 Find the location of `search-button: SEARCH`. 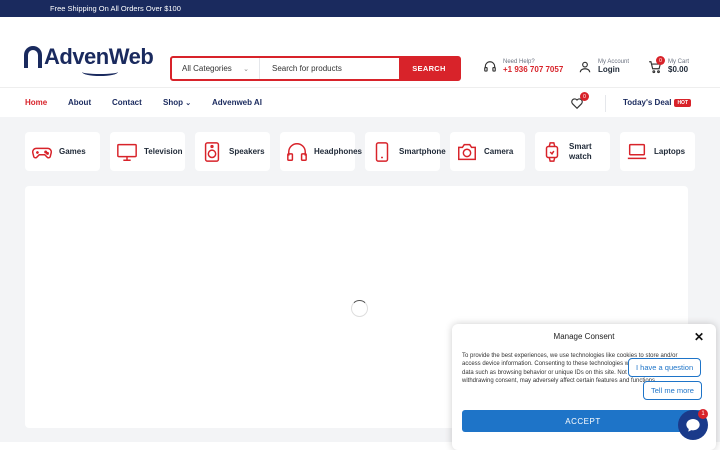

search-button: SEARCH is located at coordinates (429, 68).